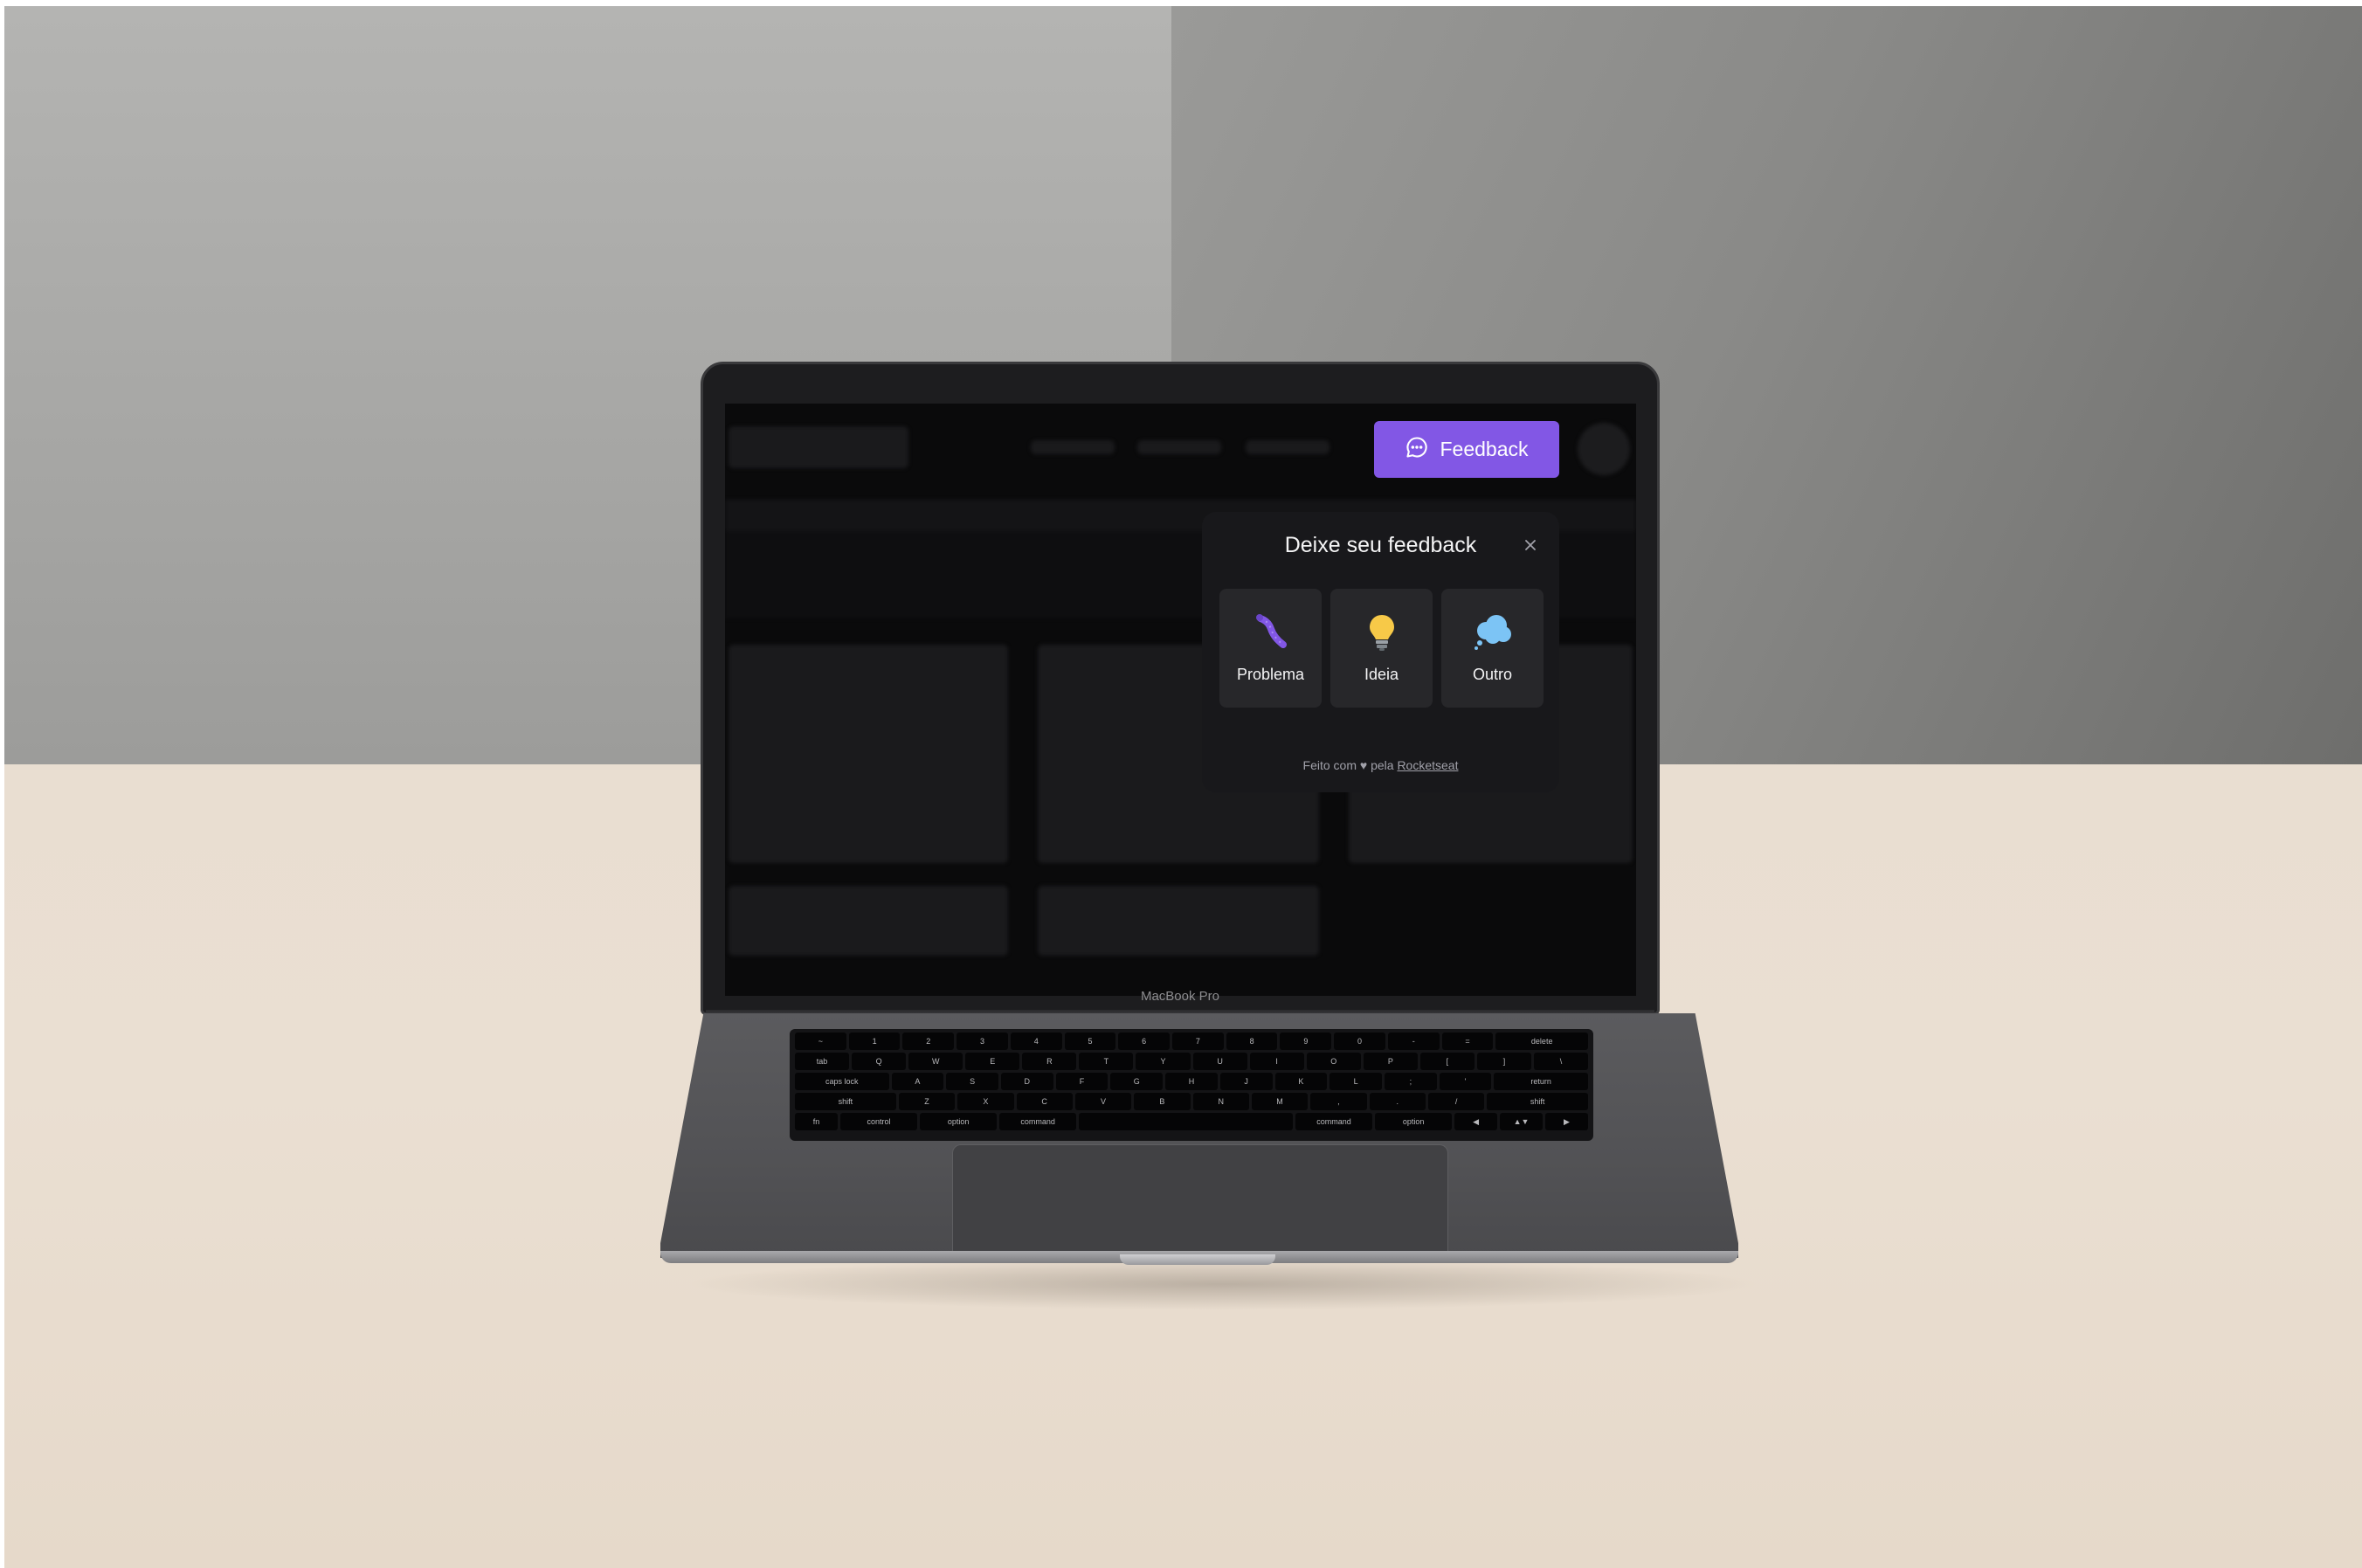 The width and height of the screenshot is (2362, 1568). What do you see at coordinates (1144, 1041) in the screenshot?
I see `keyboard-key: 6` at bounding box center [1144, 1041].